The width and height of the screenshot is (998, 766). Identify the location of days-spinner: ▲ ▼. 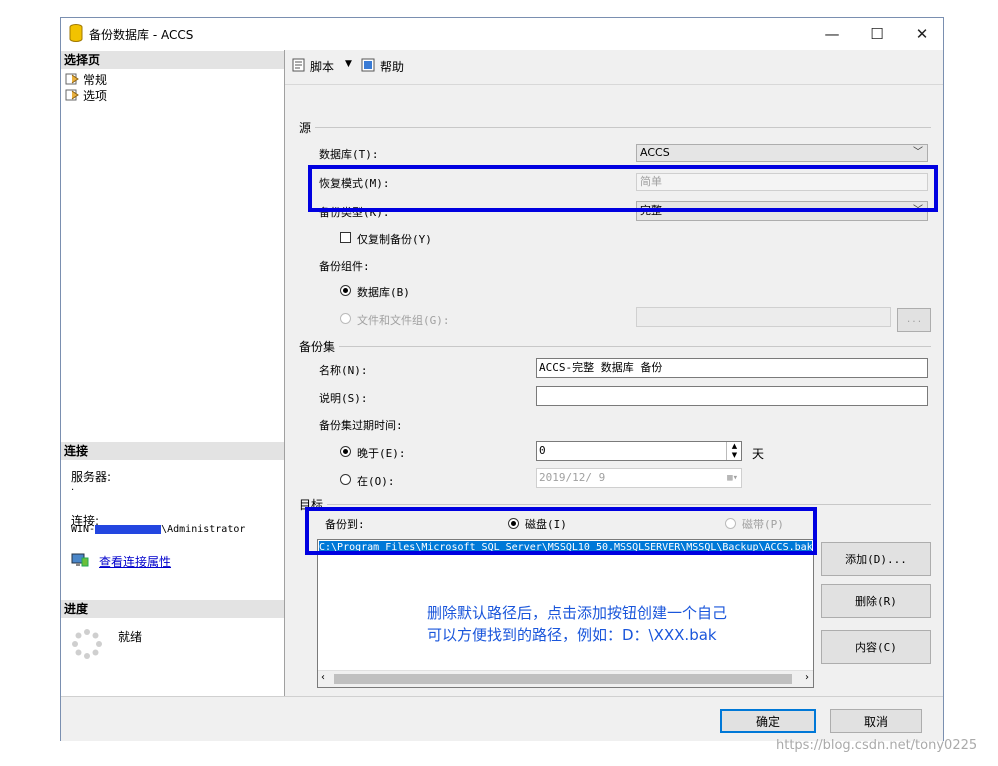
(734, 451).